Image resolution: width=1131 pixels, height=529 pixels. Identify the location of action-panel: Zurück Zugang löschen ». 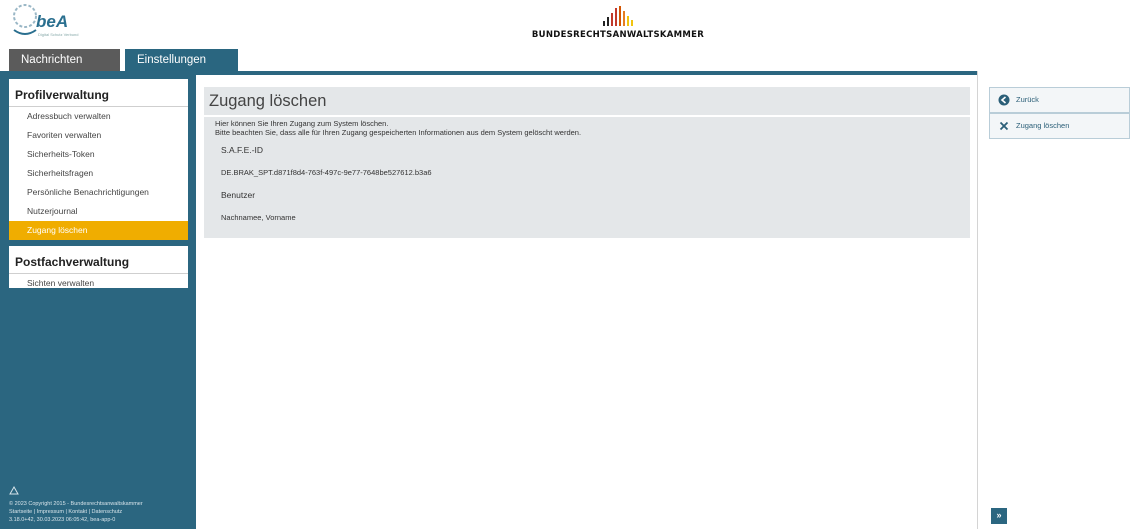
(1054, 300).